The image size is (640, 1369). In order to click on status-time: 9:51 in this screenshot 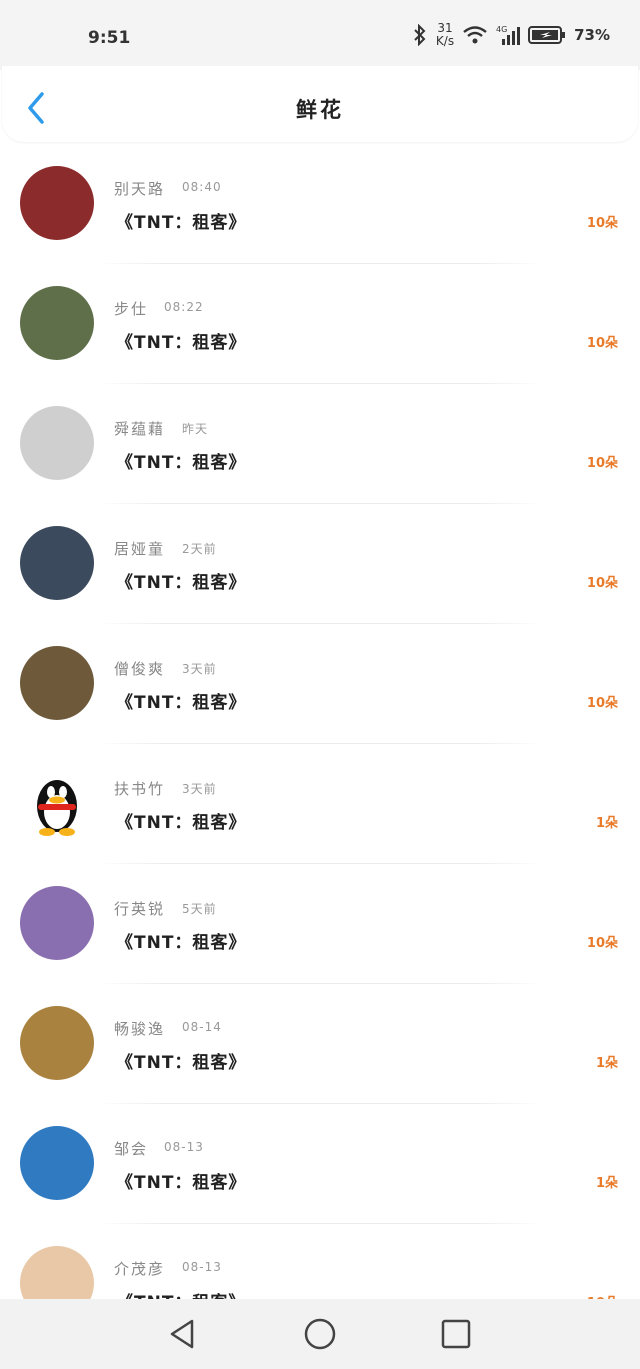, I will do `click(109, 38)`.